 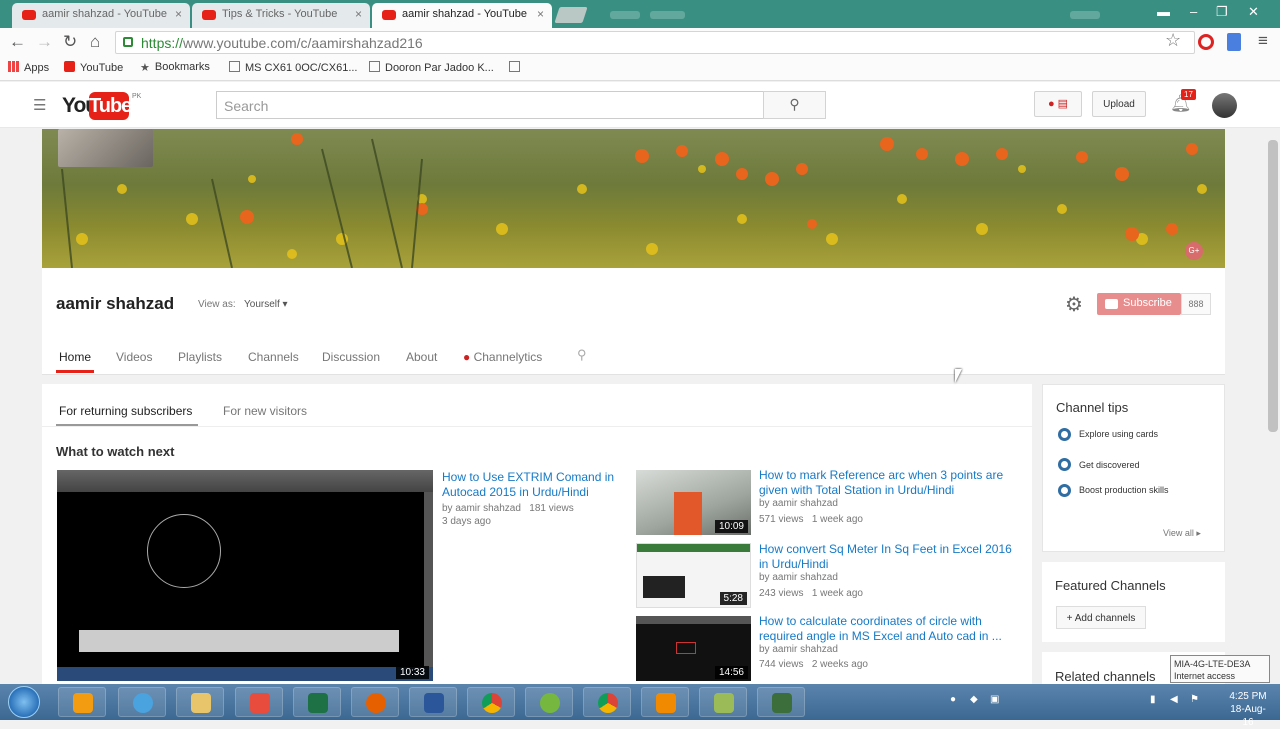 What do you see at coordinates (70, 42) in the screenshot?
I see `reload-icon: ↻` at bounding box center [70, 42].